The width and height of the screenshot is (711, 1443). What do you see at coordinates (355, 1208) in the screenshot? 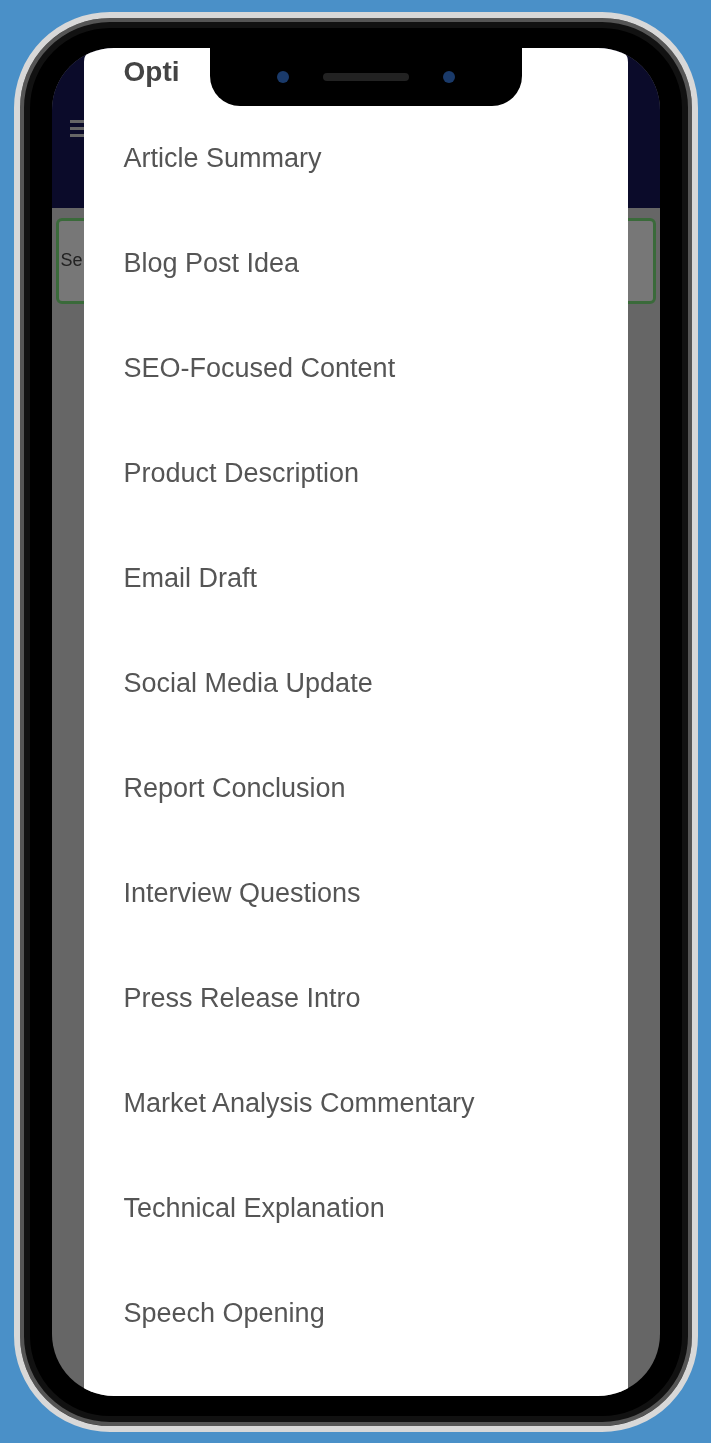
I see `option-item: Technical Explanation` at bounding box center [355, 1208].